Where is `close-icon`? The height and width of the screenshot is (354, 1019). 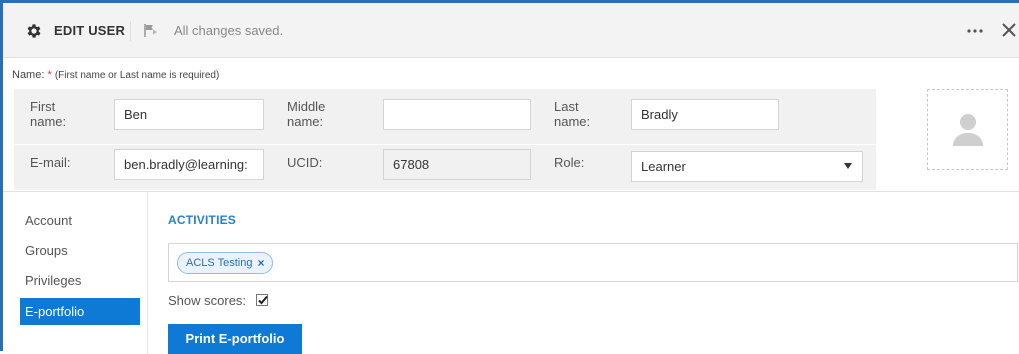
close-icon is located at coordinates (1009, 30).